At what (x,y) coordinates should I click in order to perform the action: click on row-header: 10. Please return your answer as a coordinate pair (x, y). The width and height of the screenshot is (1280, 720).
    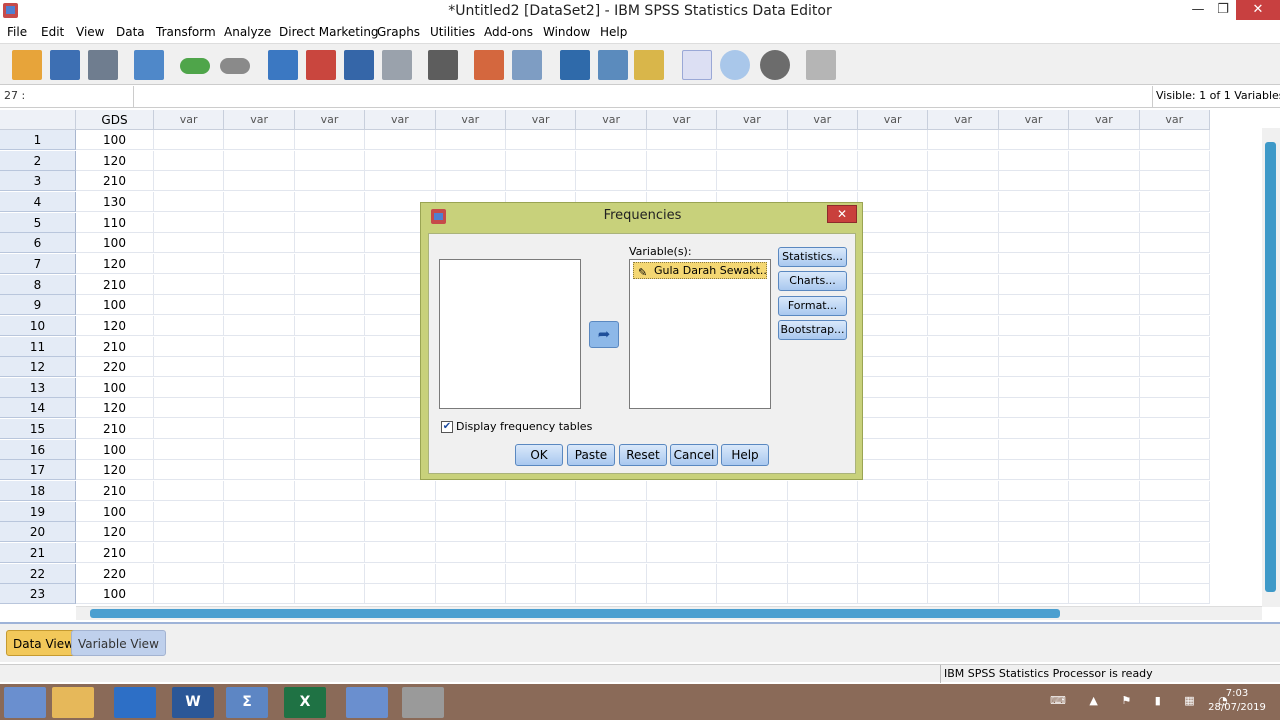
    Looking at the image, I should click on (38, 326).